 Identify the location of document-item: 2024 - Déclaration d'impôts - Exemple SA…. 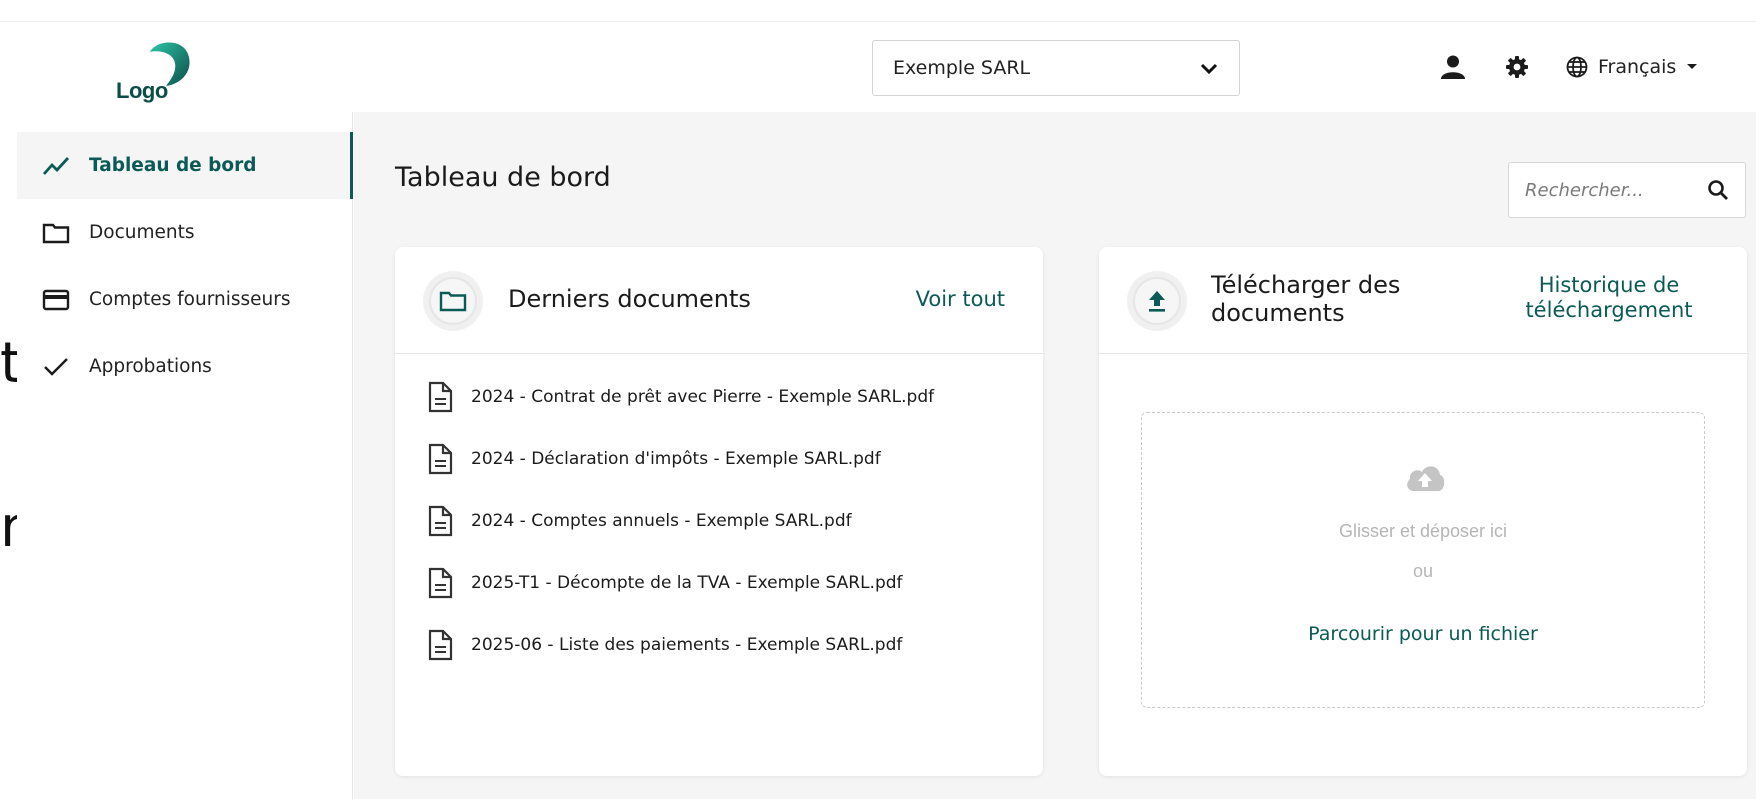
(653, 459).